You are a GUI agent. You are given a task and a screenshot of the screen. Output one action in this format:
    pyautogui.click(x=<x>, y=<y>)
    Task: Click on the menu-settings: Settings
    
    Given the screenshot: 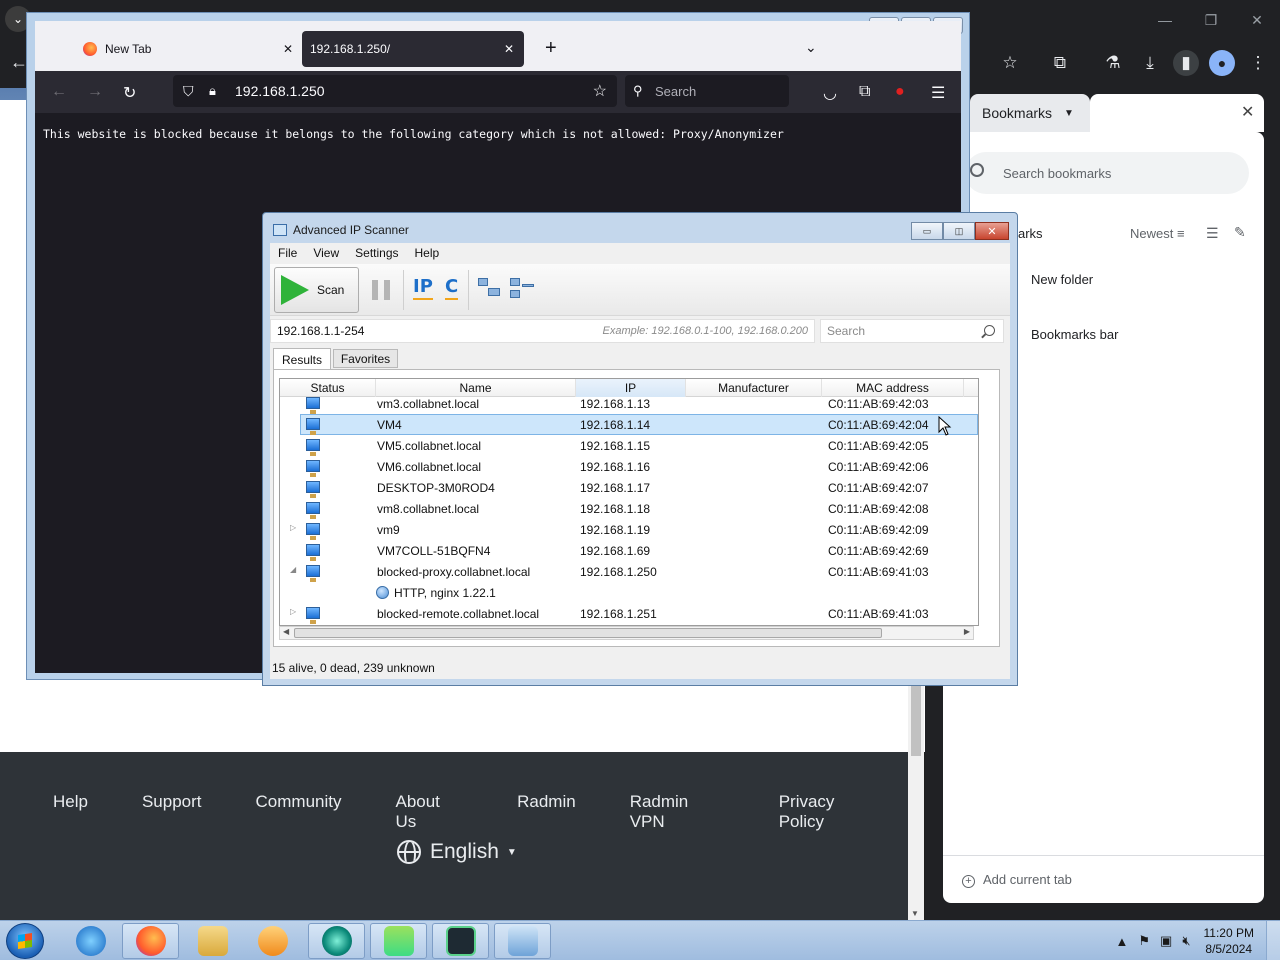 What is the action you would take?
    pyautogui.click(x=376, y=253)
    